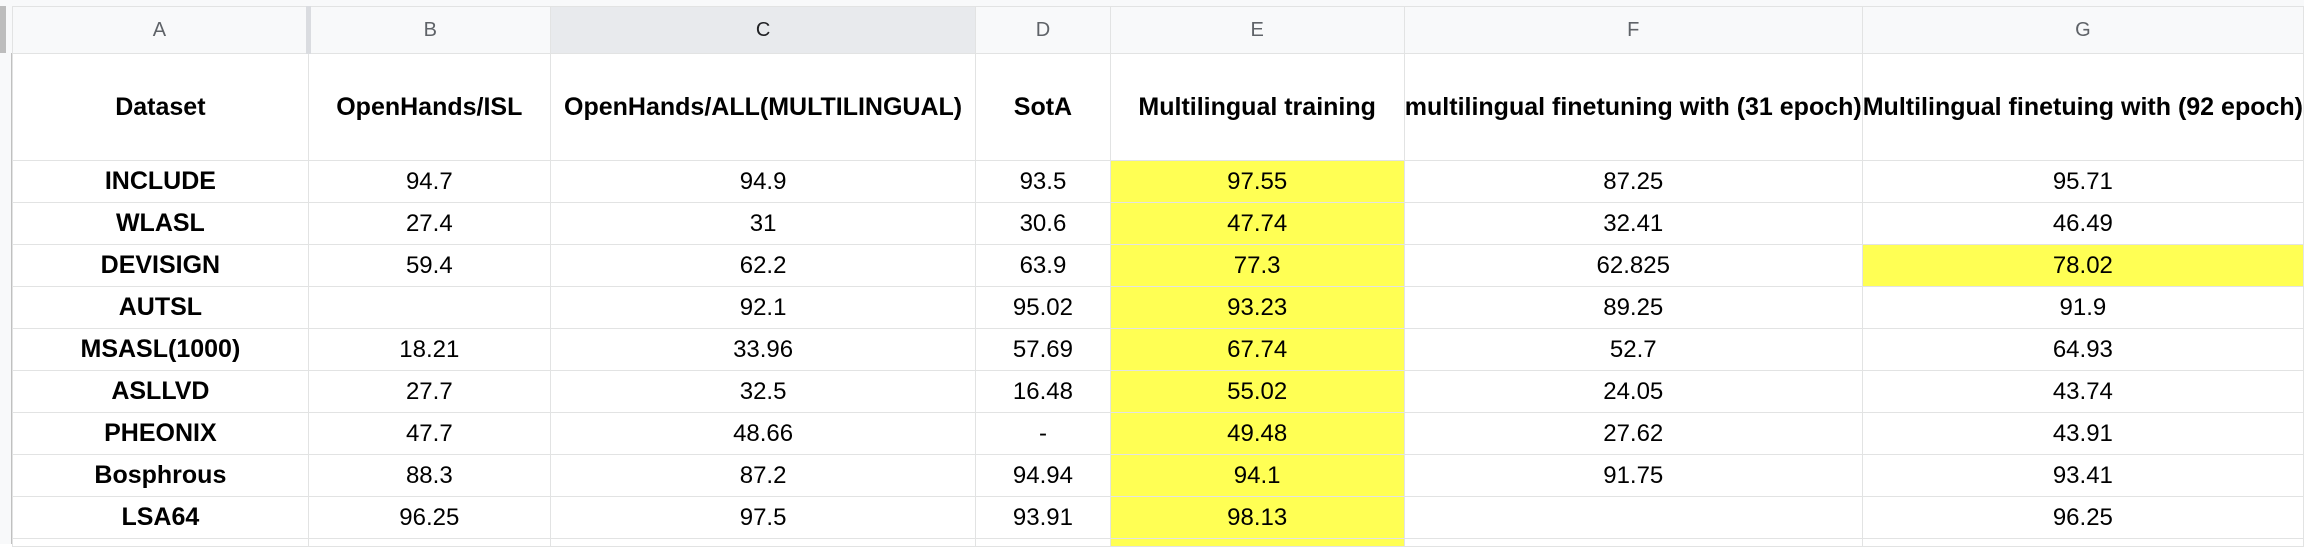 The image size is (2304, 547). I want to click on cell: 31, so click(763, 223).